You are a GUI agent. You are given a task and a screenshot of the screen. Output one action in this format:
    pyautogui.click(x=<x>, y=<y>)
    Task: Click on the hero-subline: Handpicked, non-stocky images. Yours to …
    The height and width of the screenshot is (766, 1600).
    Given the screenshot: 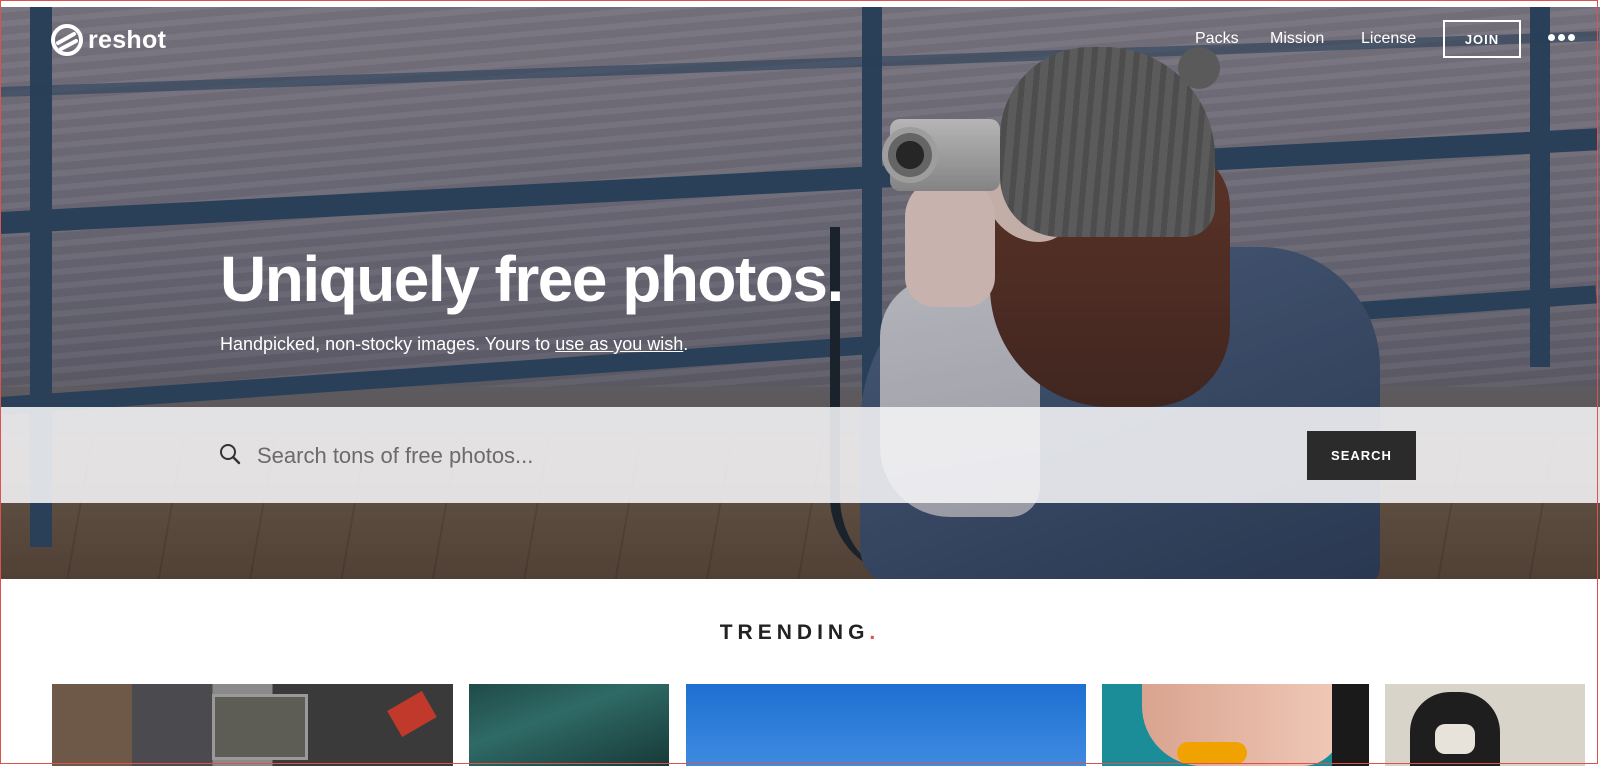 What is the action you would take?
    pyautogui.click(x=454, y=344)
    